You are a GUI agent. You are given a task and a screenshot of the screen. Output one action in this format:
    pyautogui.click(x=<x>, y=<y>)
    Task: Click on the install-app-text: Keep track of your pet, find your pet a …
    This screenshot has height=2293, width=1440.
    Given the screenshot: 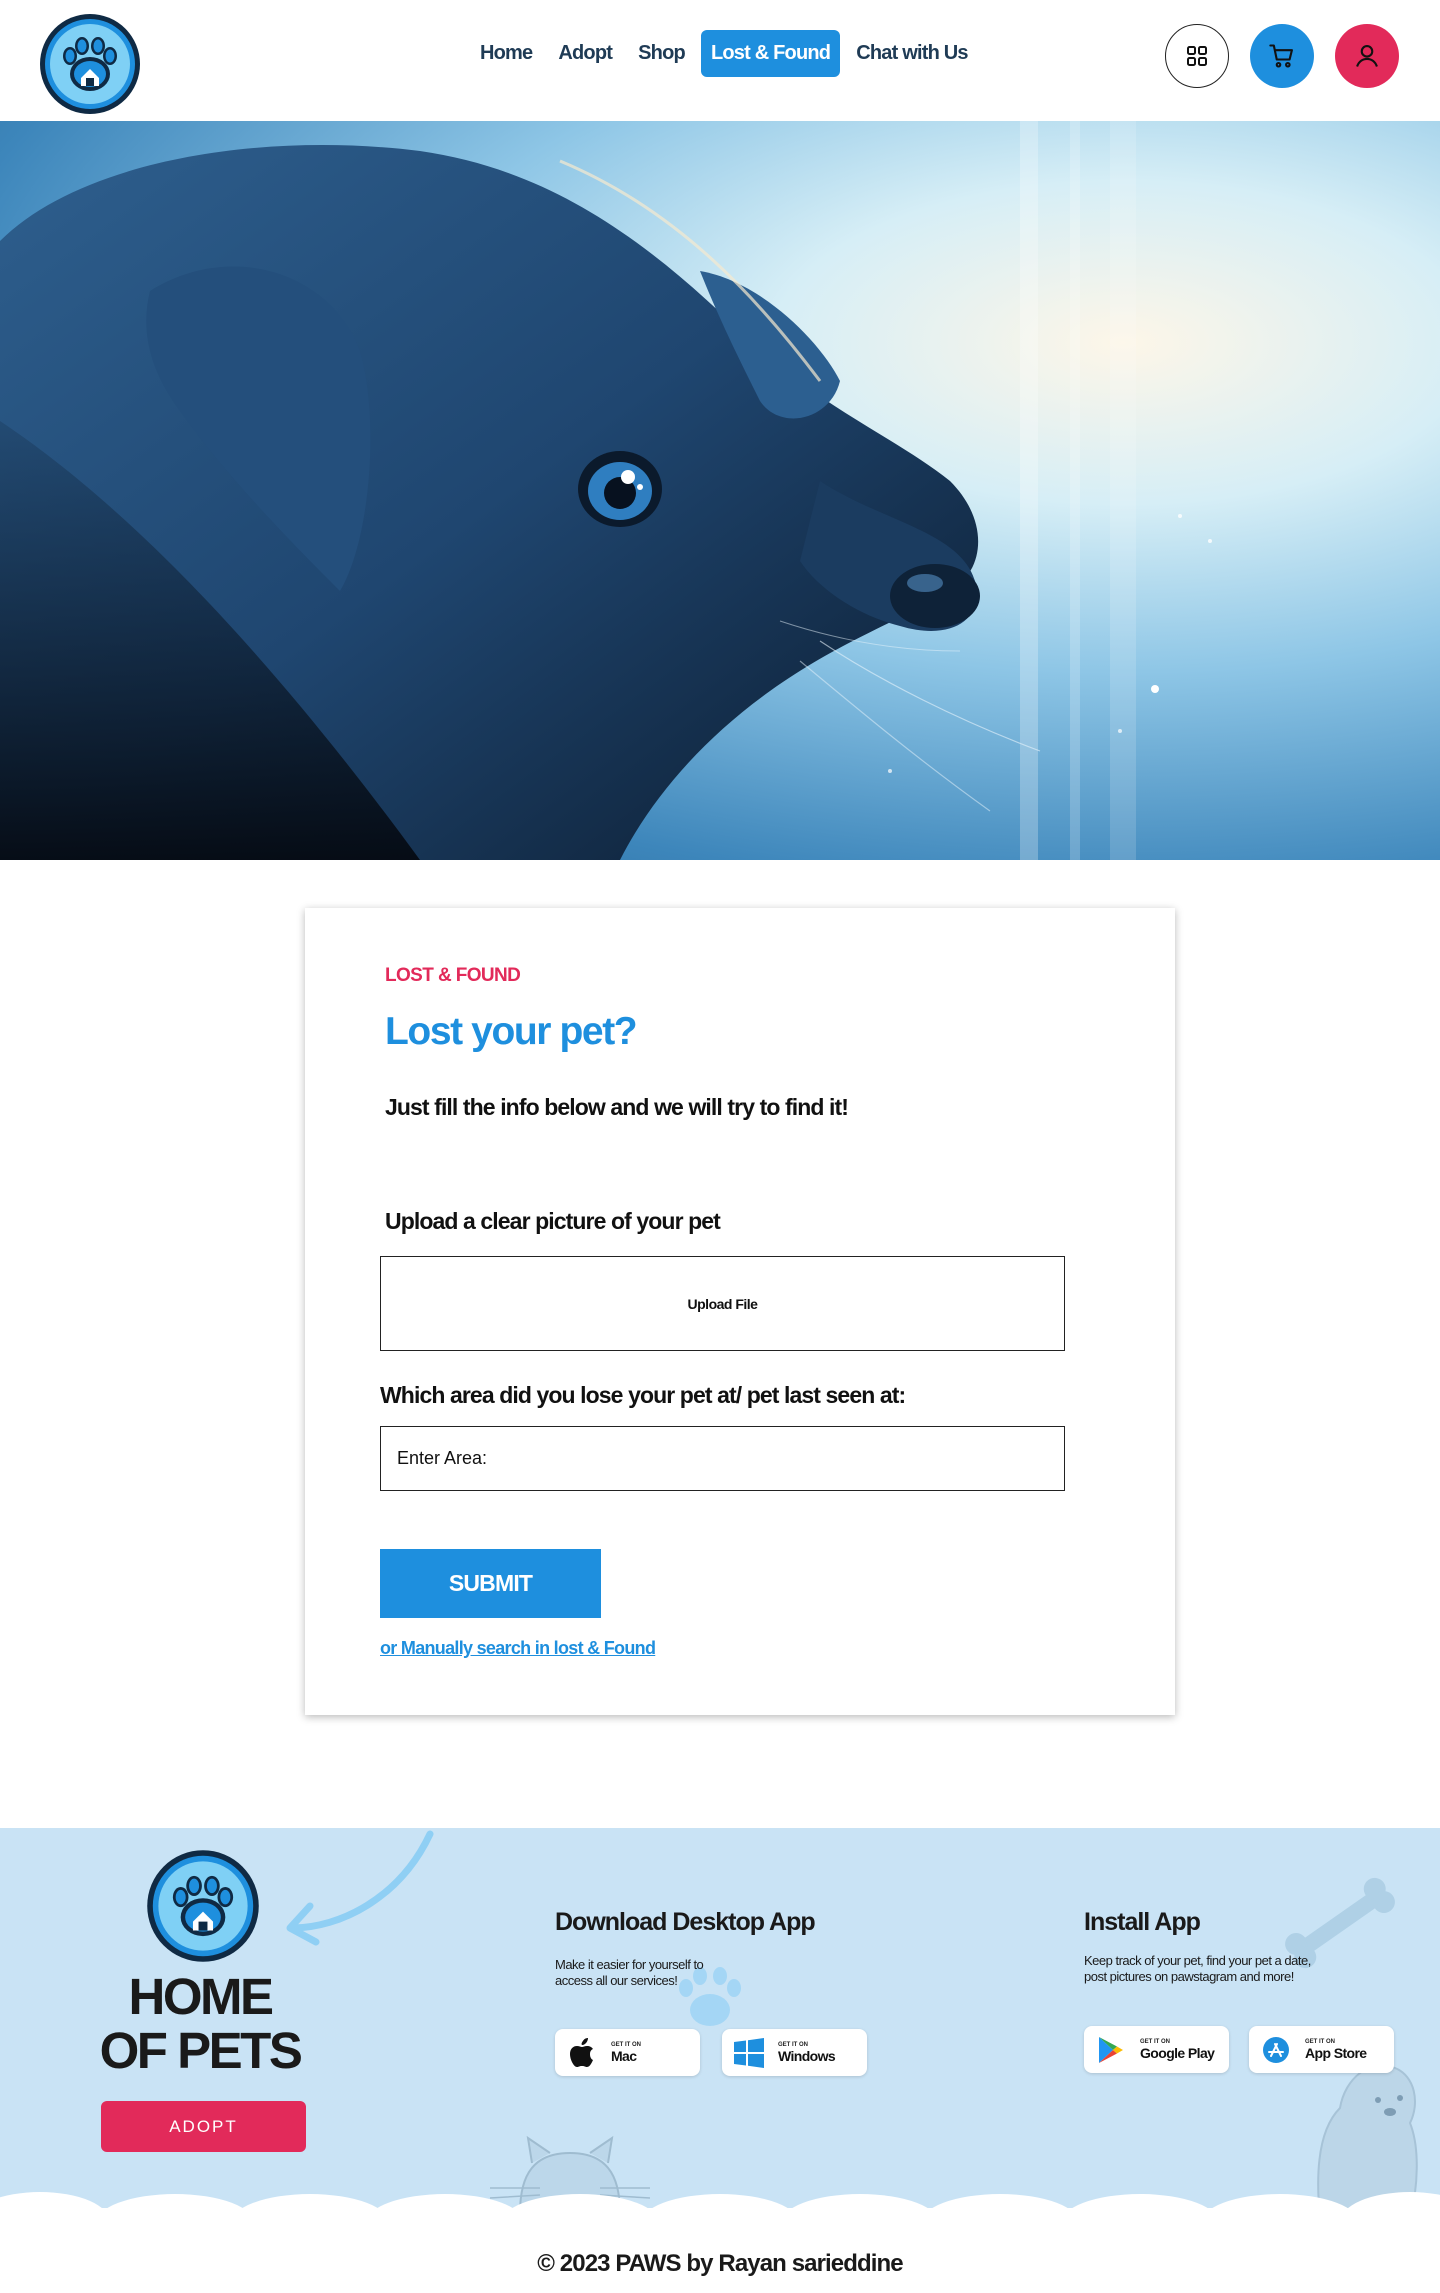 What is the action you would take?
    pyautogui.click(x=1197, y=1969)
    